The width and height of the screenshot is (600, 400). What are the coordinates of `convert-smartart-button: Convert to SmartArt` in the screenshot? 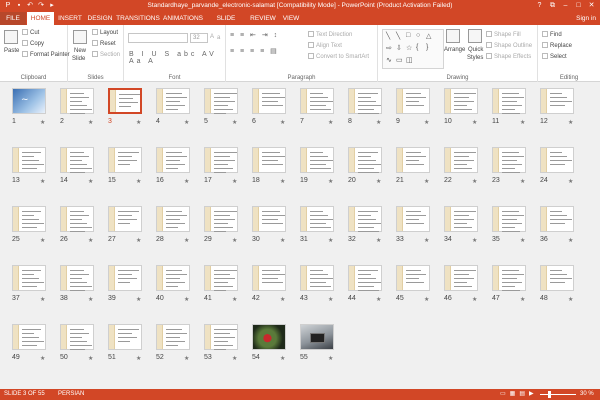 It's located at (338, 57).